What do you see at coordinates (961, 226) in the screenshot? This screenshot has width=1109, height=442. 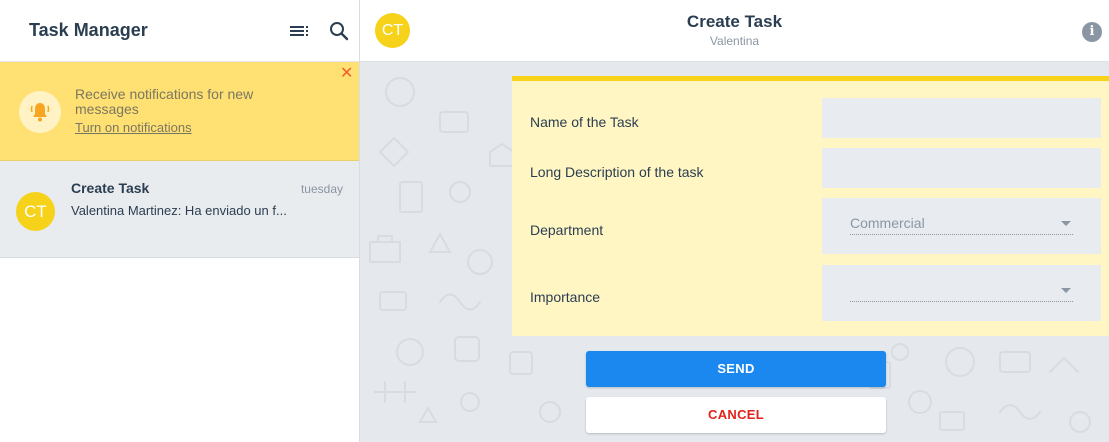 I see `department-select: Commercial` at bounding box center [961, 226].